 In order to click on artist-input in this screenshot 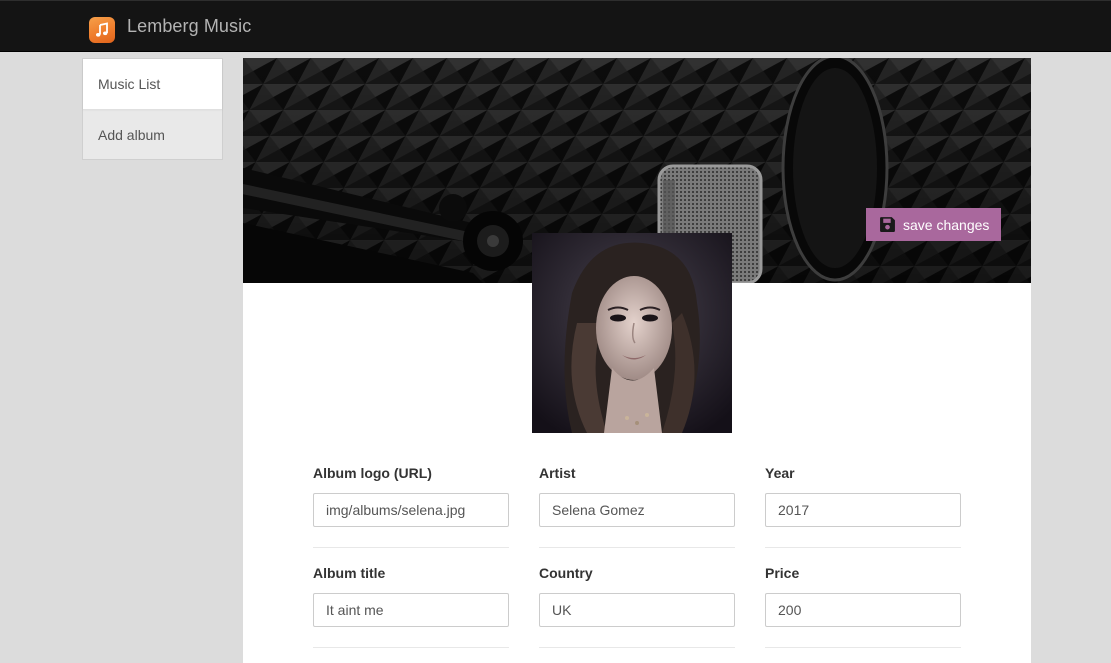, I will do `click(637, 510)`.